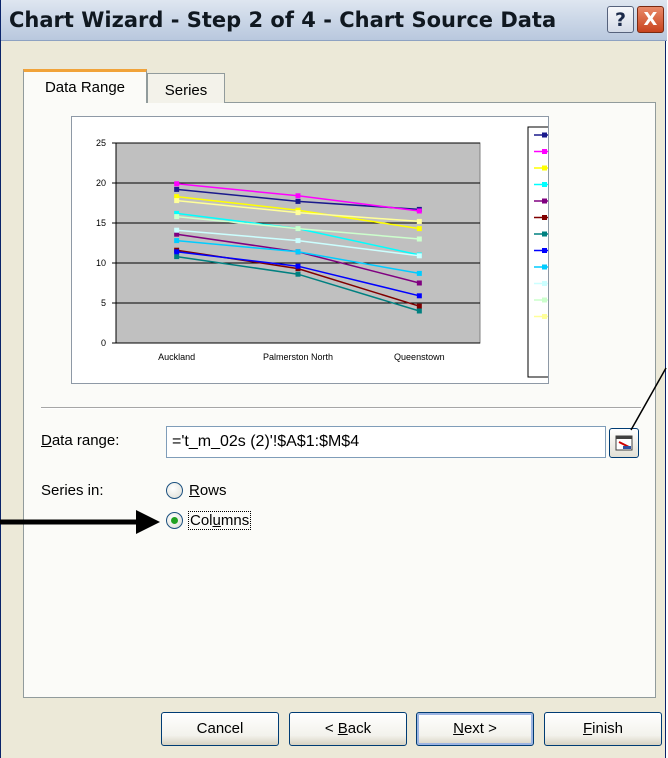  I want to click on rows-radio-label: Rows, so click(208, 490).